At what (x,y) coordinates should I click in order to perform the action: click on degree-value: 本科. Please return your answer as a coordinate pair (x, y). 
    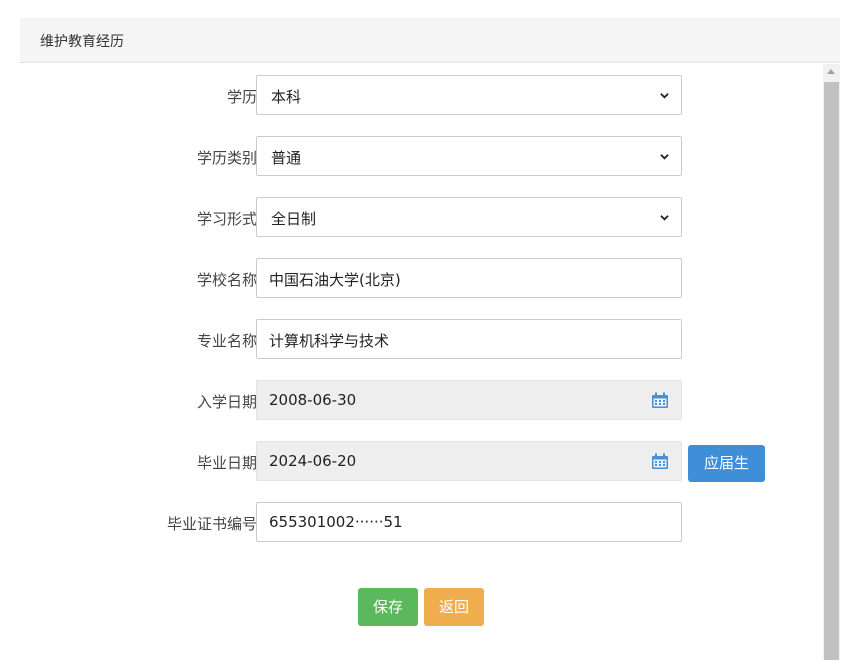
    Looking at the image, I should click on (286, 97).